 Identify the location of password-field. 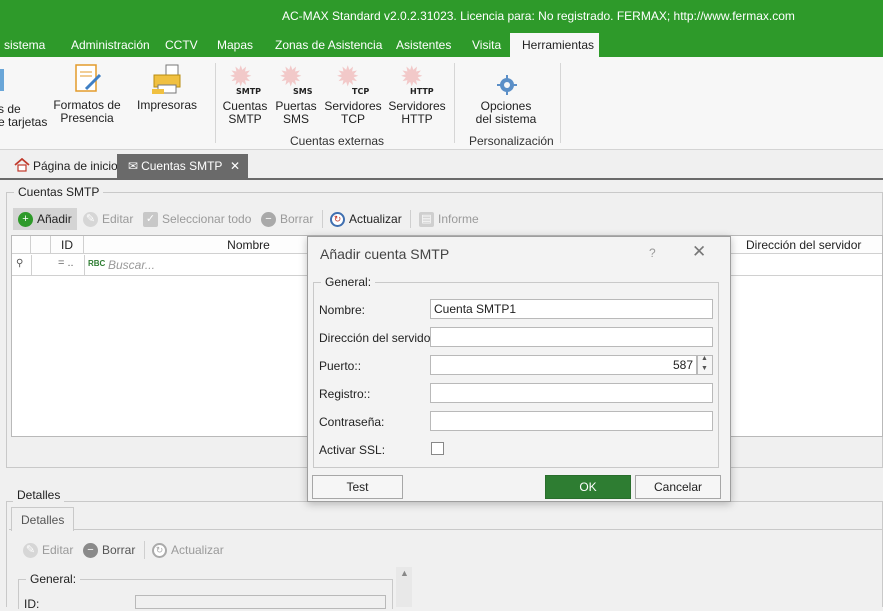
(571, 421).